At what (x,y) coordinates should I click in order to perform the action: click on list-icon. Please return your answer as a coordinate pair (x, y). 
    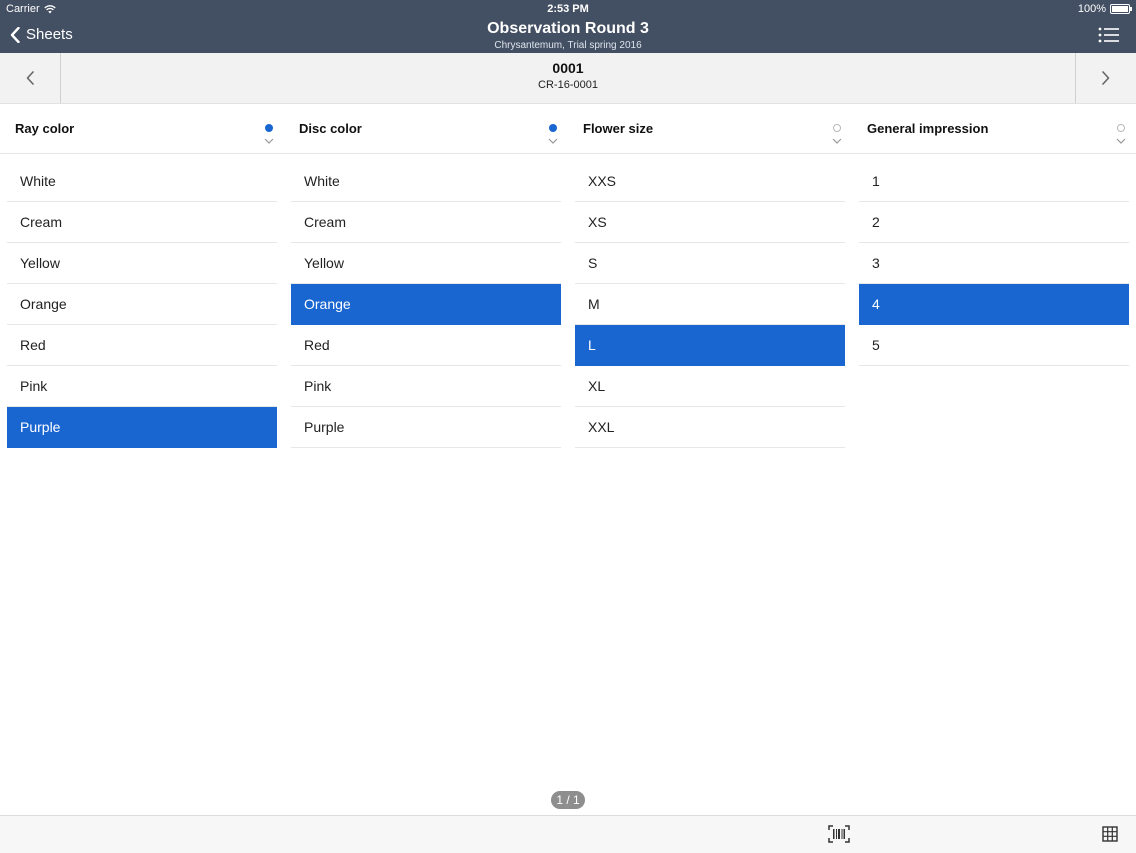
    Looking at the image, I should click on (1108, 35).